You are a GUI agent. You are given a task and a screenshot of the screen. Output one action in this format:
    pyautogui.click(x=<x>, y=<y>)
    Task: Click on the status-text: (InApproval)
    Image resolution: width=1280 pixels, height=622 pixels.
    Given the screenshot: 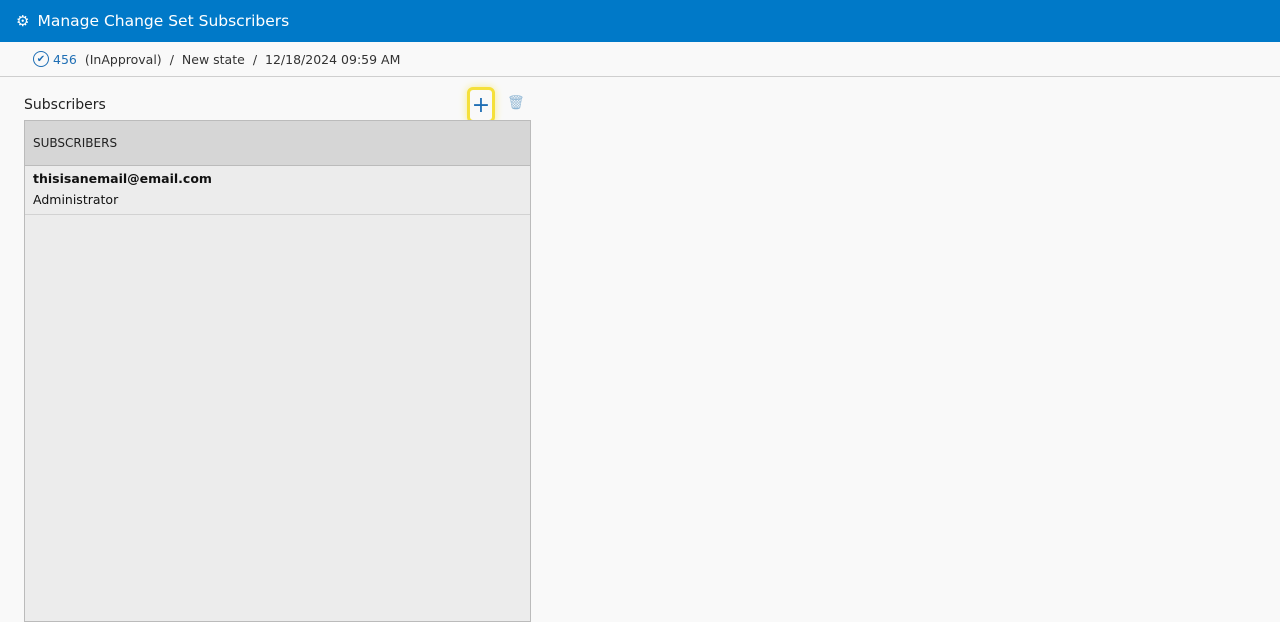 What is the action you would take?
    pyautogui.click(x=123, y=59)
    